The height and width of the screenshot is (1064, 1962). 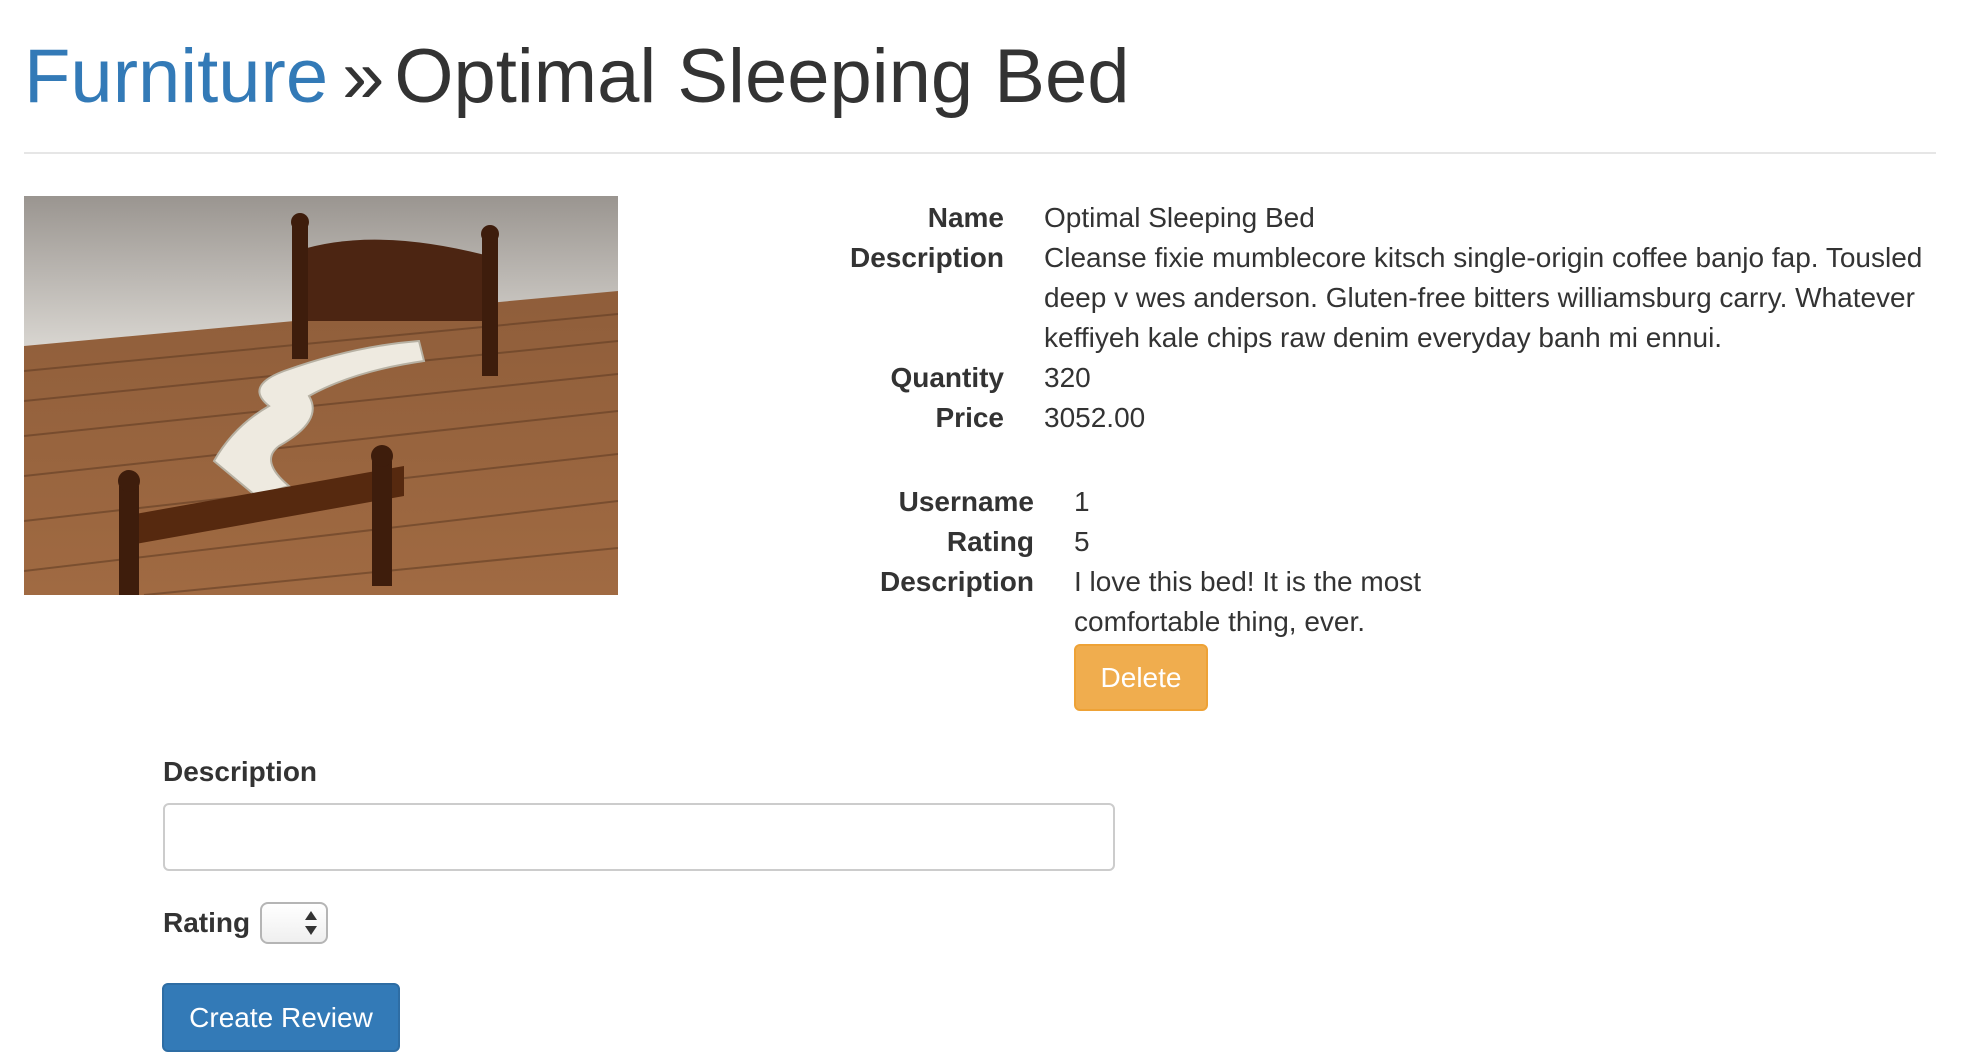 What do you see at coordinates (966, 501) in the screenshot?
I see `review-username-label: Username` at bounding box center [966, 501].